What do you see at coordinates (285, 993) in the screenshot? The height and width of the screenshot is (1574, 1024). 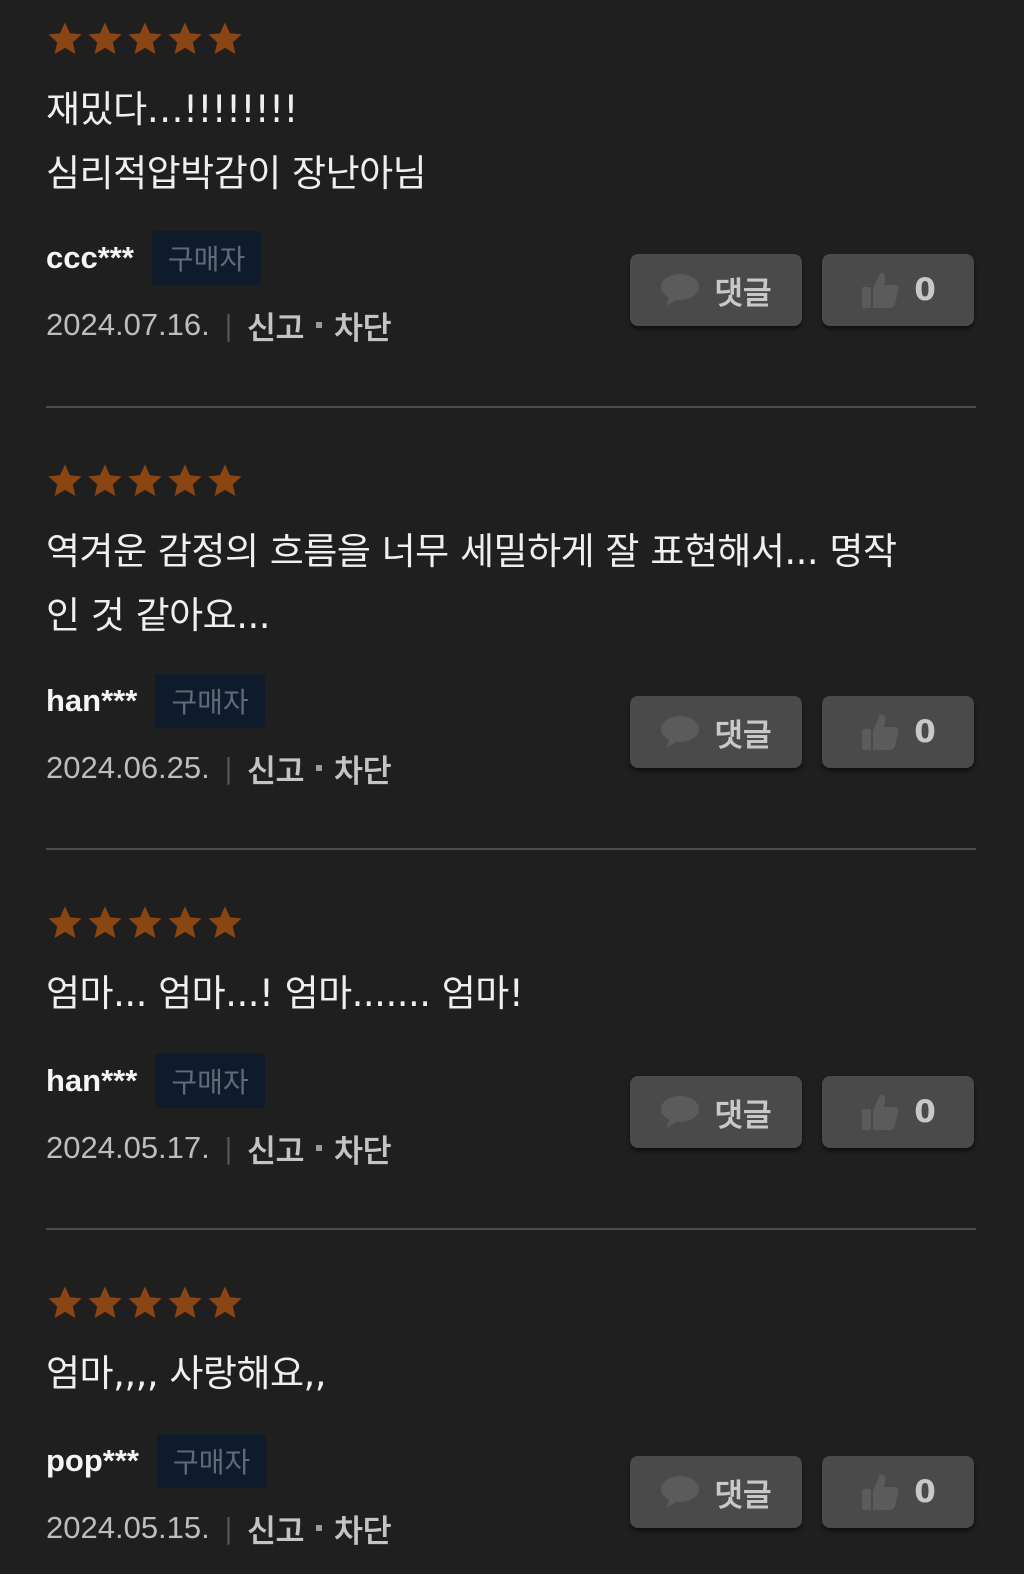 I see `review-text: 엄마... 엄마...! 엄마....... 엄마!` at bounding box center [285, 993].